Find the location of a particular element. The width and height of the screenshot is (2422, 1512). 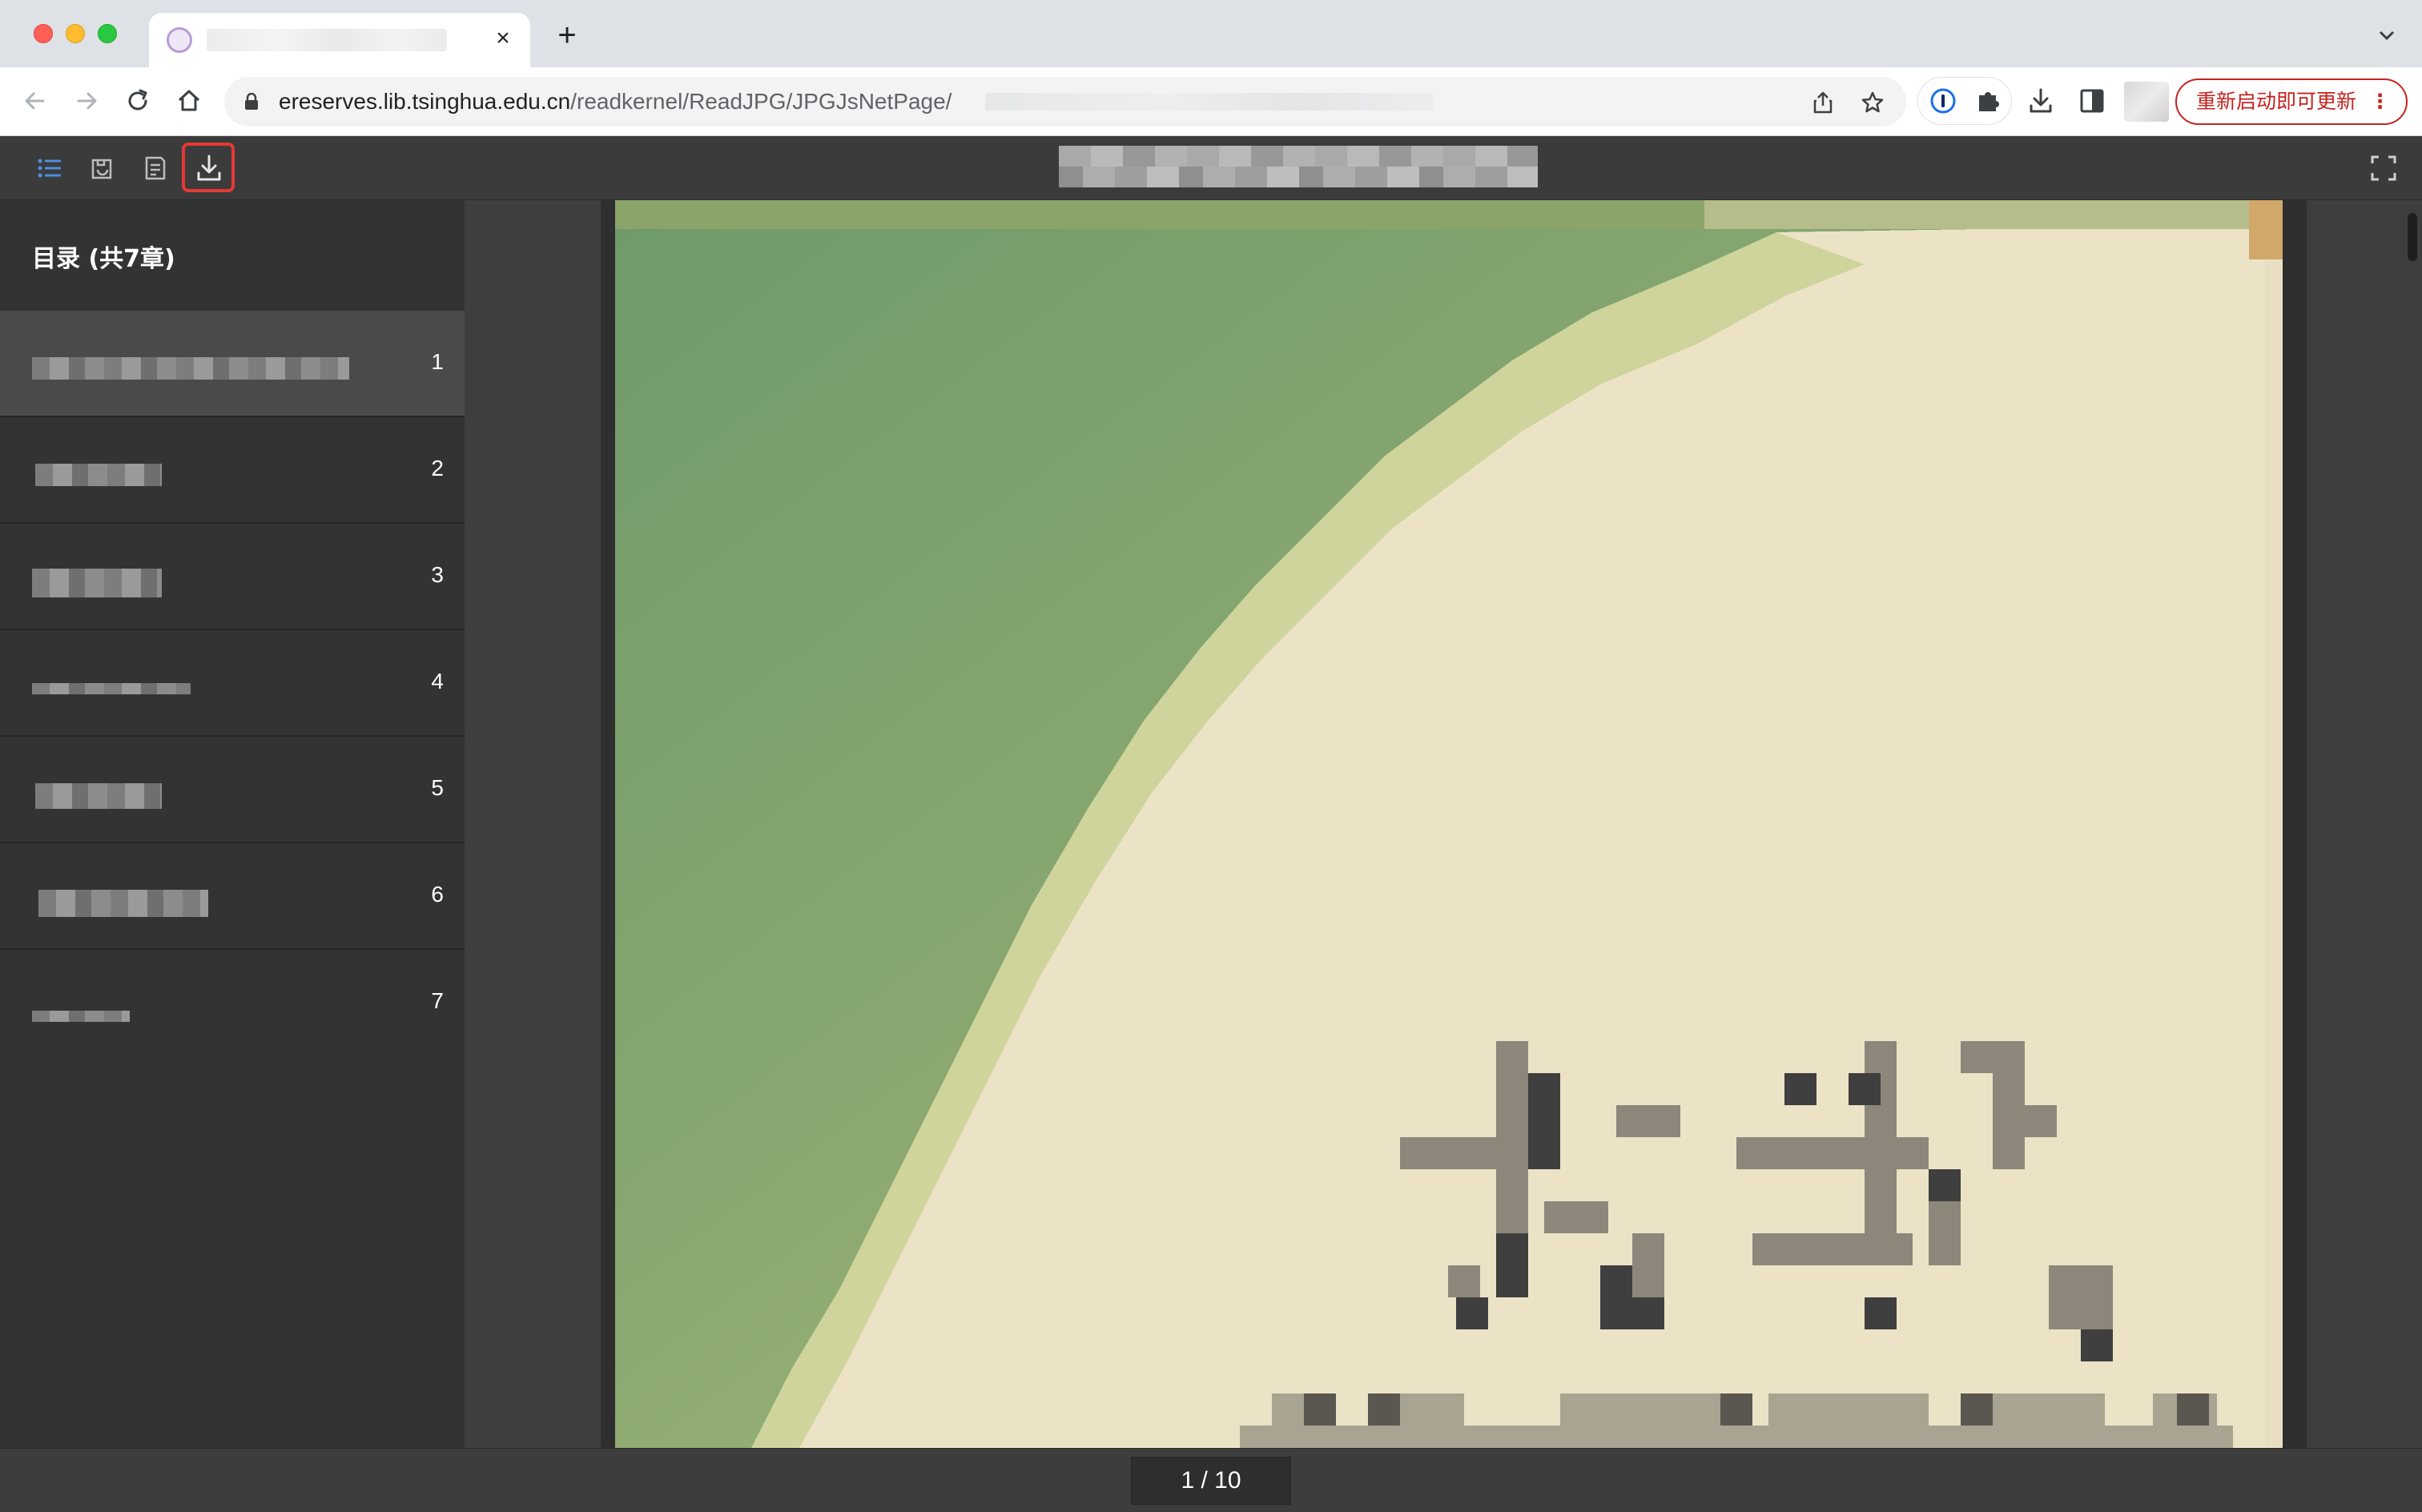

thumbnail-icon is located at coordinates (103, 168).